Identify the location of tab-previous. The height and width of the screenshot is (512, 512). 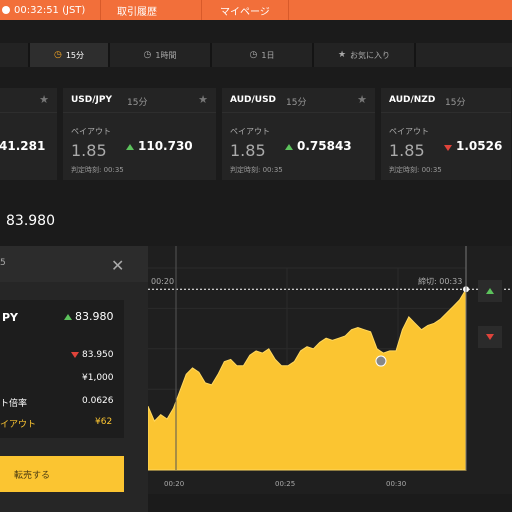
(14, 55).